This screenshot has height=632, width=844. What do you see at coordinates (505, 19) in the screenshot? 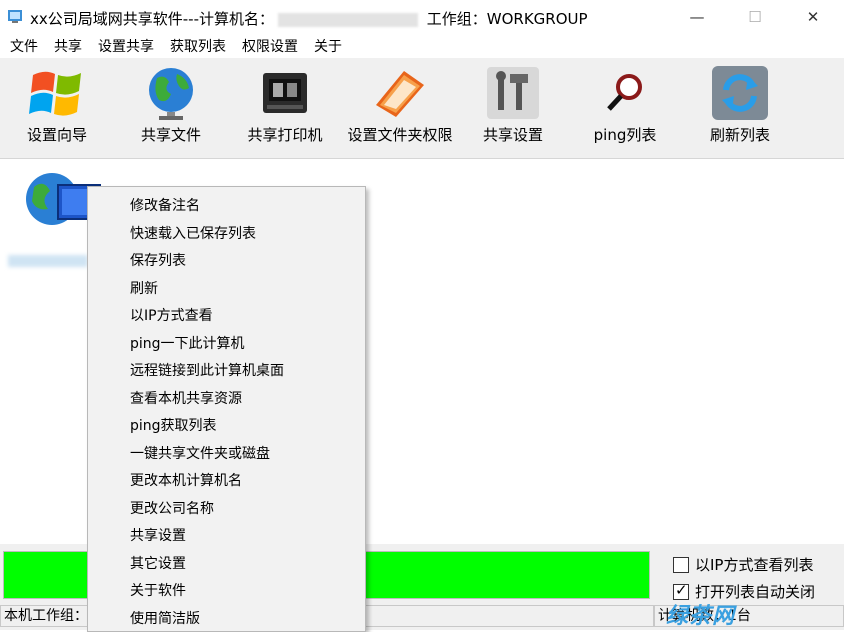
I see `title-workgroup: 工作组：WORKGROUP` at bounding box center [505, 19].